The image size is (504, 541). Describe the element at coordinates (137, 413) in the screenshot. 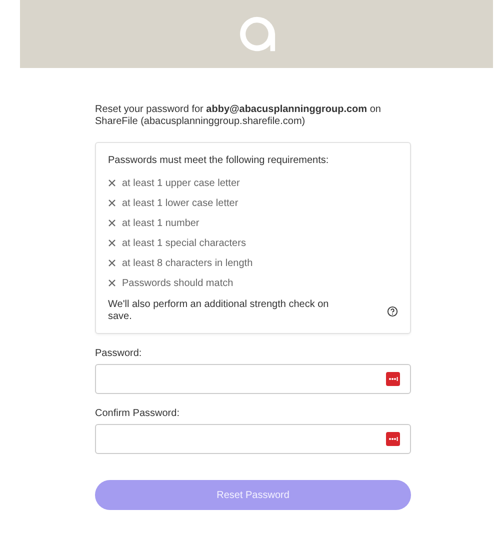

I see `field-label: Confirm Password:` at that location.